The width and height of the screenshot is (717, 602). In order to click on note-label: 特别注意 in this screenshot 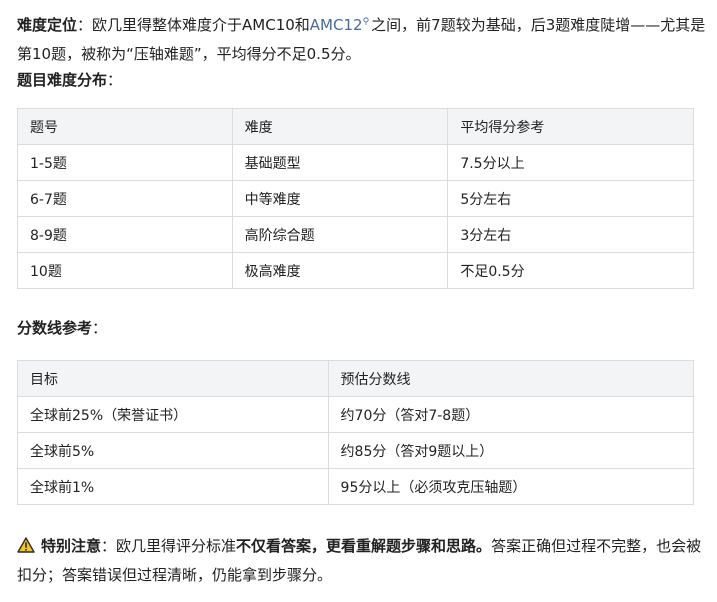, I will do `click(71, 546)`.